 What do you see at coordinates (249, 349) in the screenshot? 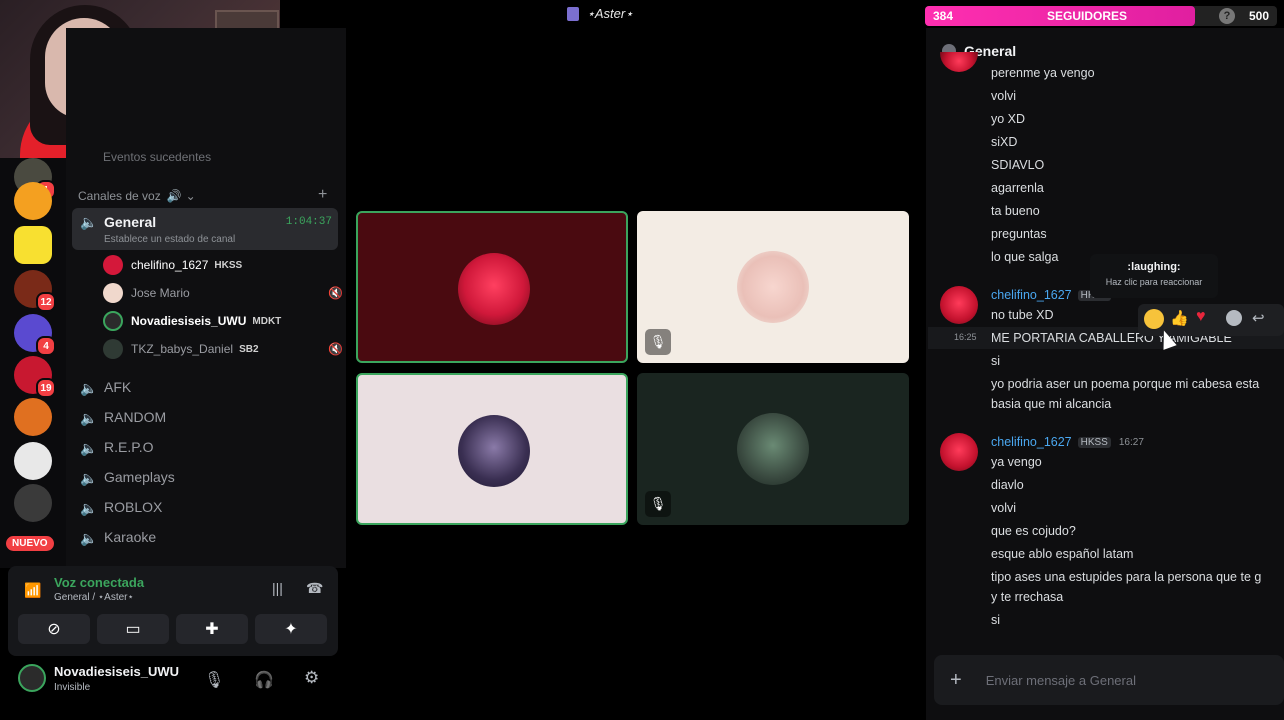
I see `member-tag: SB2` at bounding box center [249, 349].